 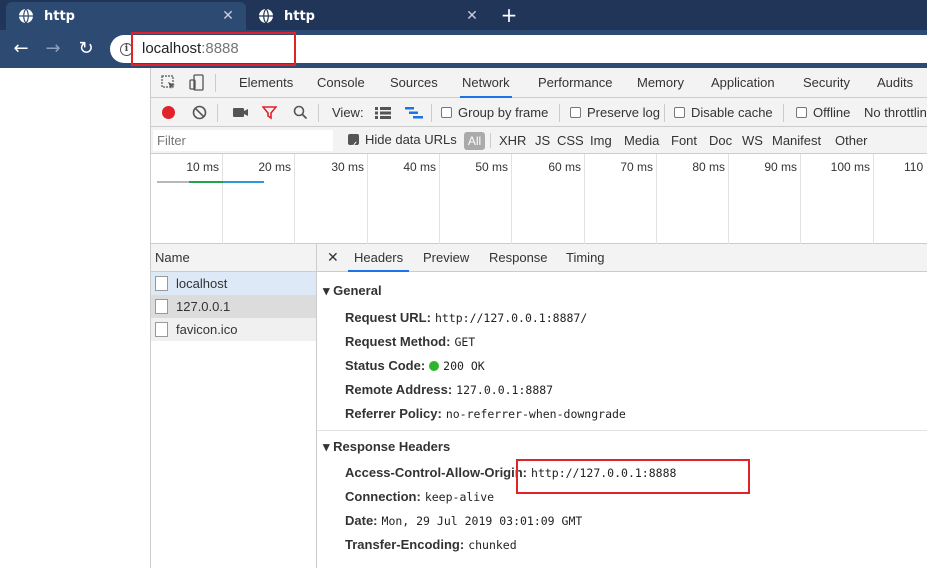 I want to click on tab-timing: Timing, so click(x=585, y=258).